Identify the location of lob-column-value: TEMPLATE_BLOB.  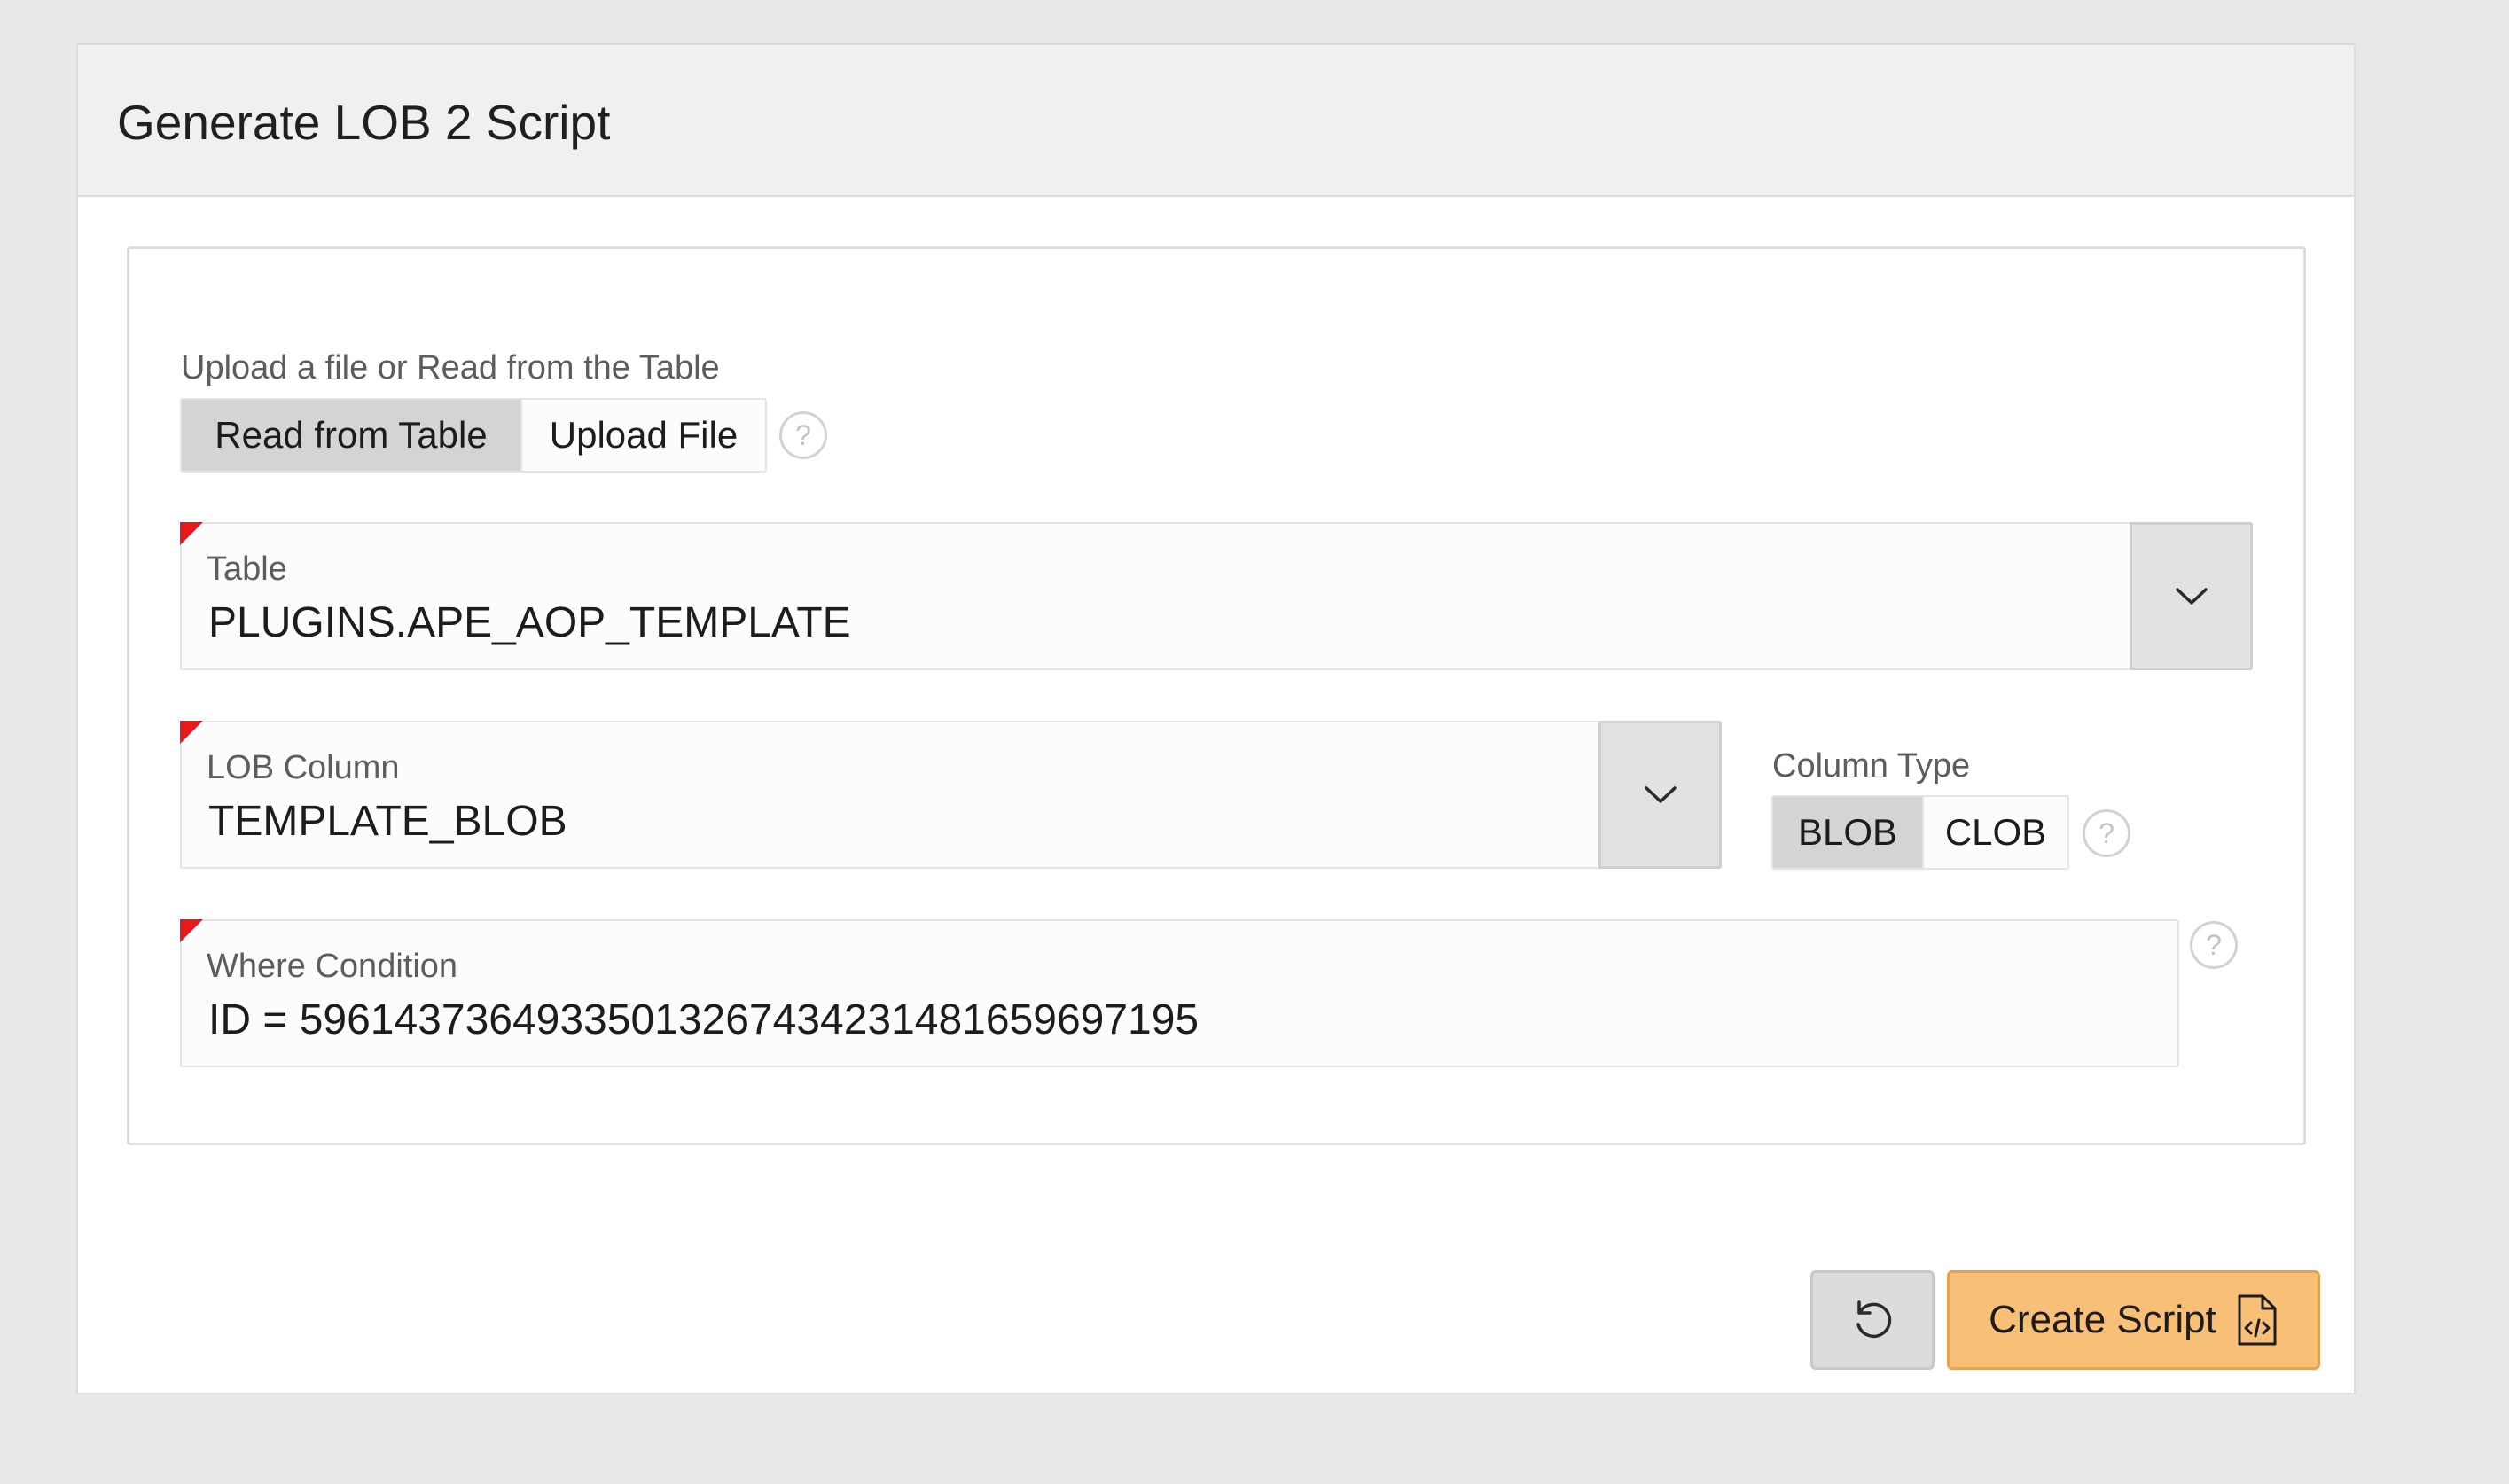
(387, 822).